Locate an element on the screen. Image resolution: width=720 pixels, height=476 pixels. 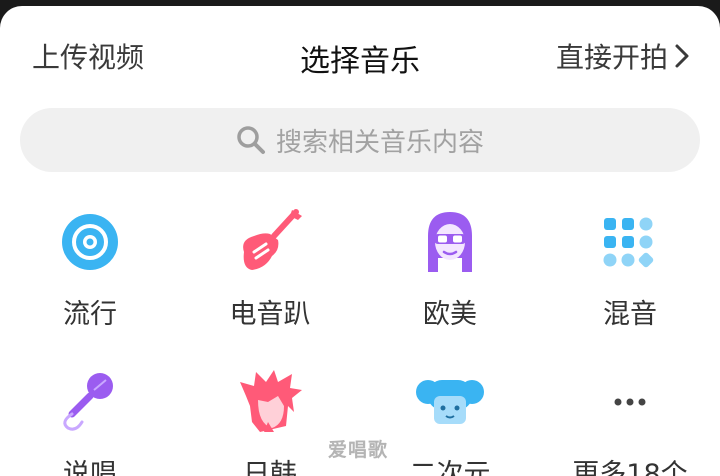
category-pop: 流行 is located at coordinates (90, 268).